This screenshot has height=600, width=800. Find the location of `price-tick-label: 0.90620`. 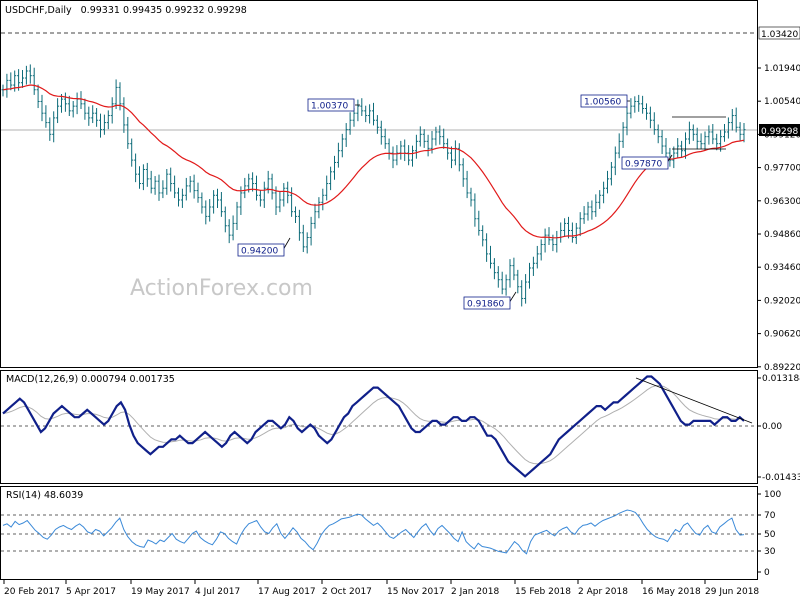

price-tick-label: 0.90620 is located at coordinates (782, 335).